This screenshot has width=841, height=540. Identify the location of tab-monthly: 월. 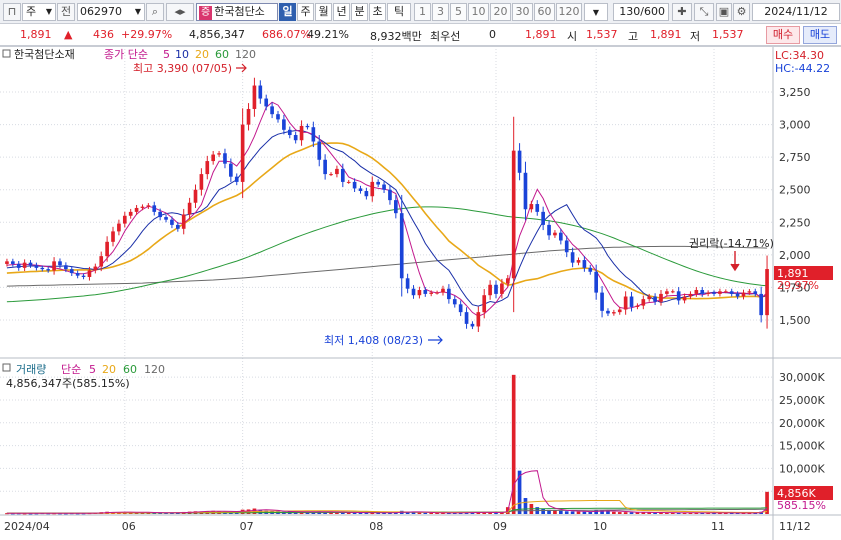
(323, 12).